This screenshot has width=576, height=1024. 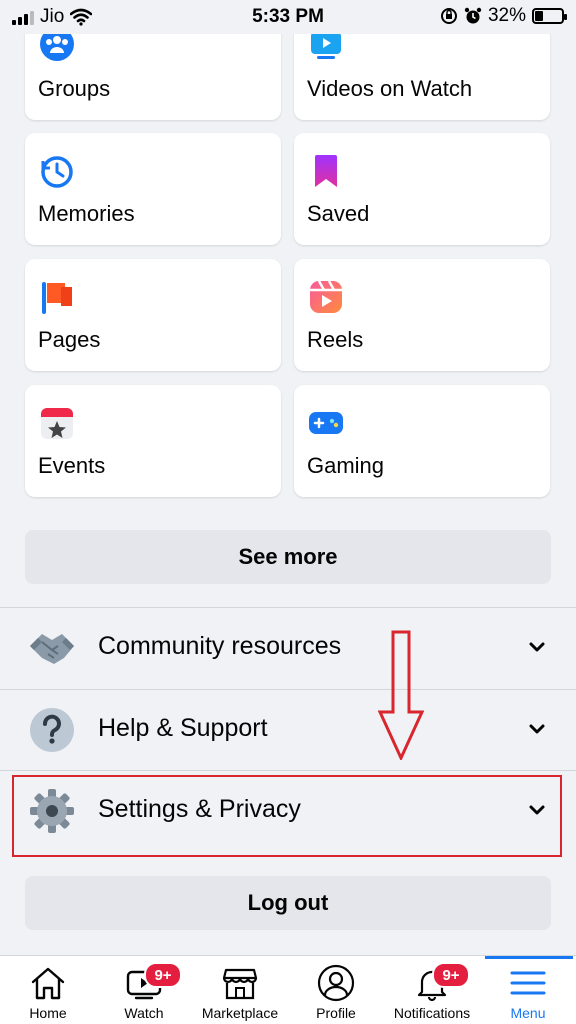 I want to click on shortcut-label: Events, so click(x=72, y=465).